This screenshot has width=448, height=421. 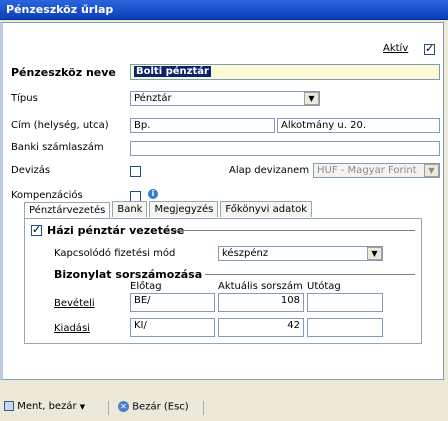 I want to click on compensation-label: Kompenzációs, so click(x=47, y=195).